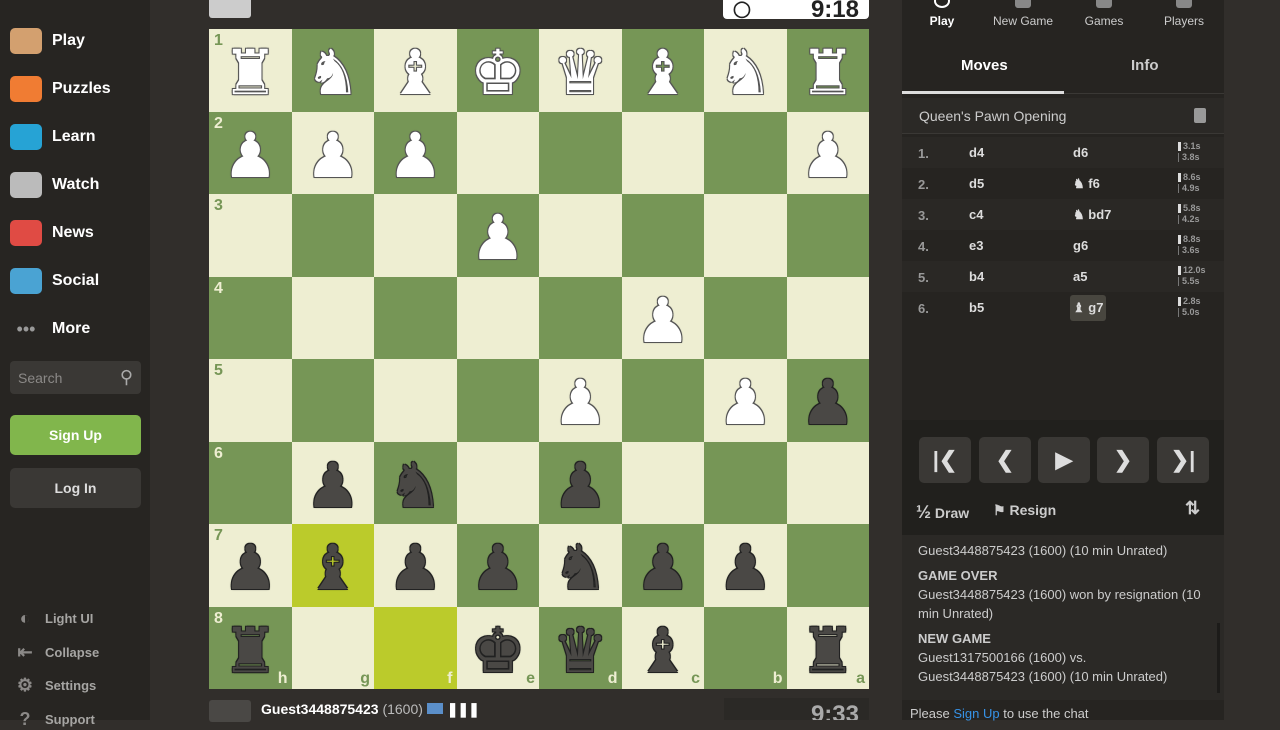 Image resolution: width=1280 pixels, height=730 pixels. What do you see at coordinates (75, 488) in the screenshot?
I see `log-in-button: Log In` at bounding box center [75, 488].